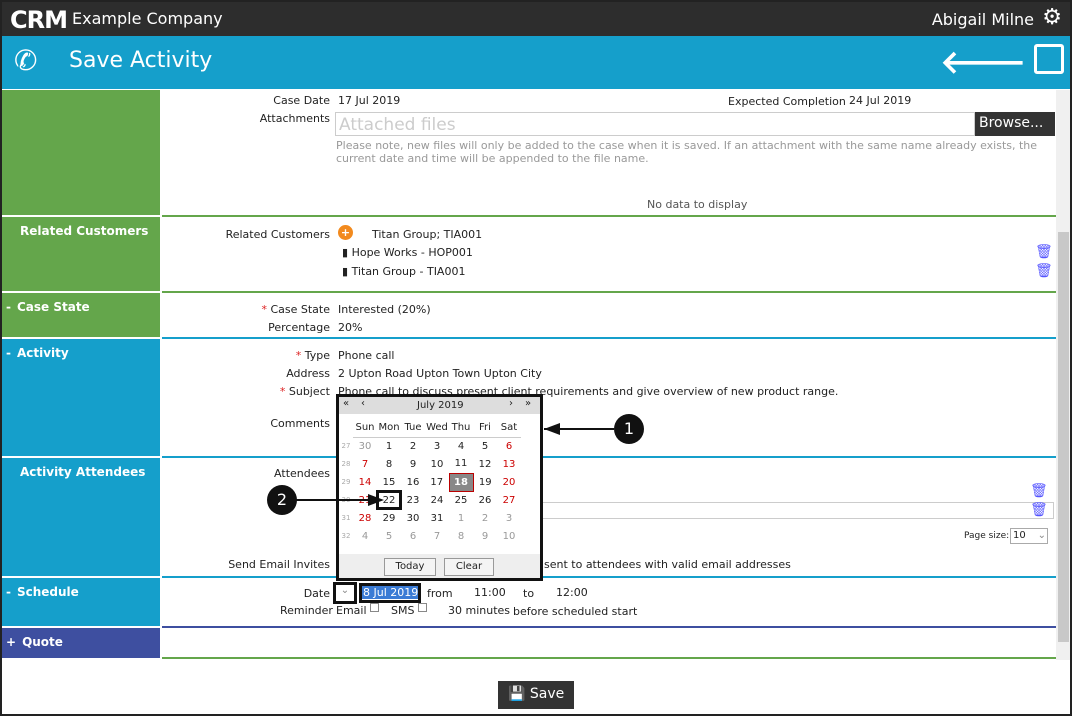 The height and width of the screenshot is (716, 1072). Describe the element at coordinates (374, 607) in the screenshot. I see `email-checkbox` at that location.